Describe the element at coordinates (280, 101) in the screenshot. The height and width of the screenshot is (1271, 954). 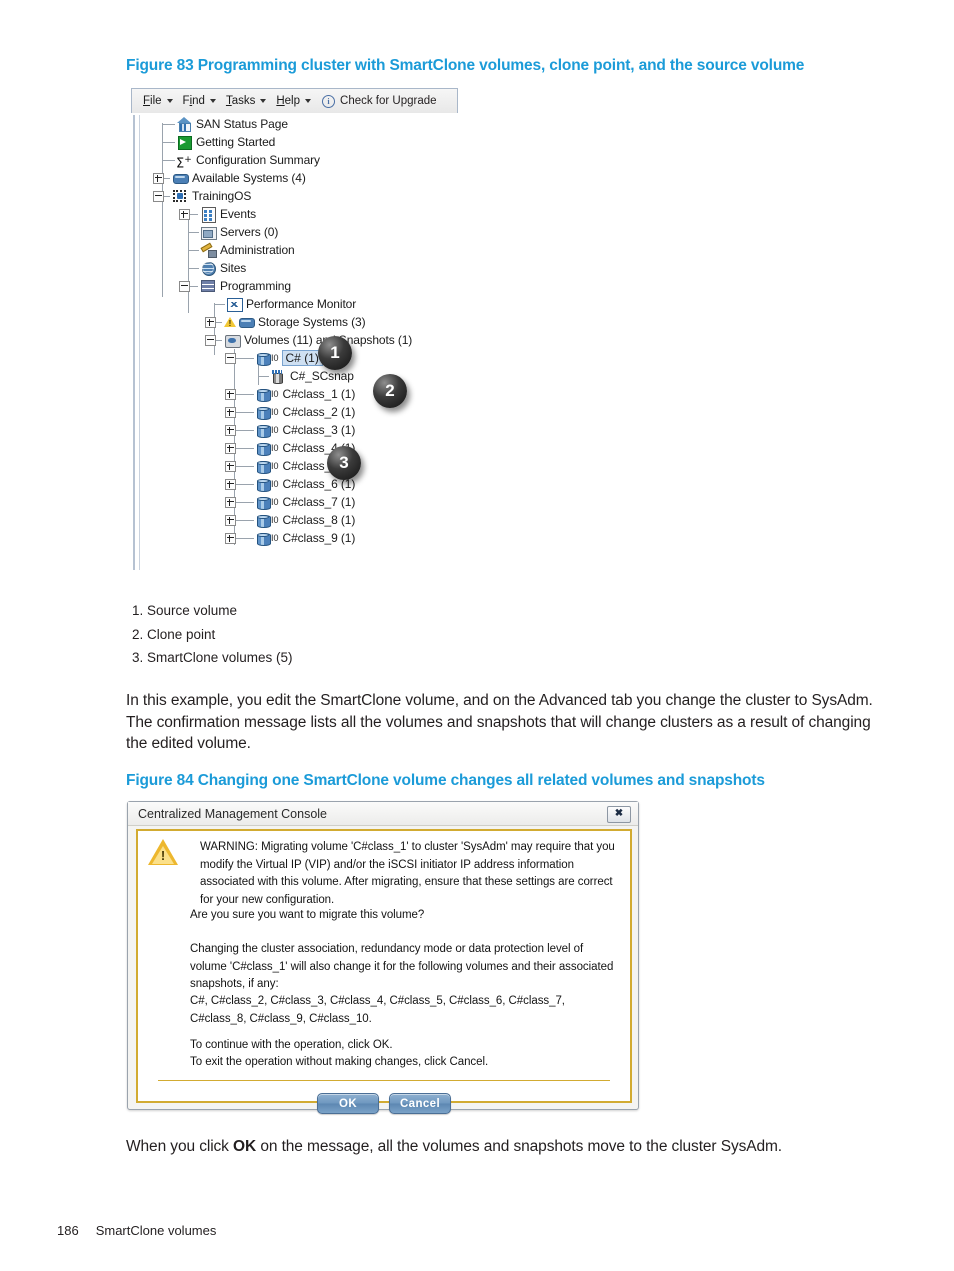
I see `menu-help-label-underlined: H` at that location.